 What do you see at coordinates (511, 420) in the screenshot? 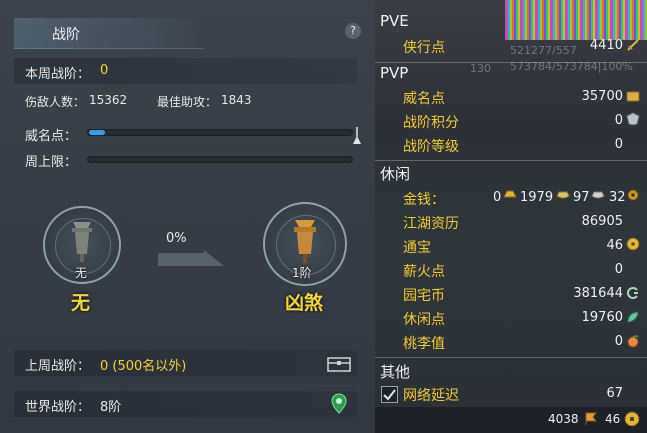
I see `footer-bar: 4038 46` at bounding box center [511, 420].